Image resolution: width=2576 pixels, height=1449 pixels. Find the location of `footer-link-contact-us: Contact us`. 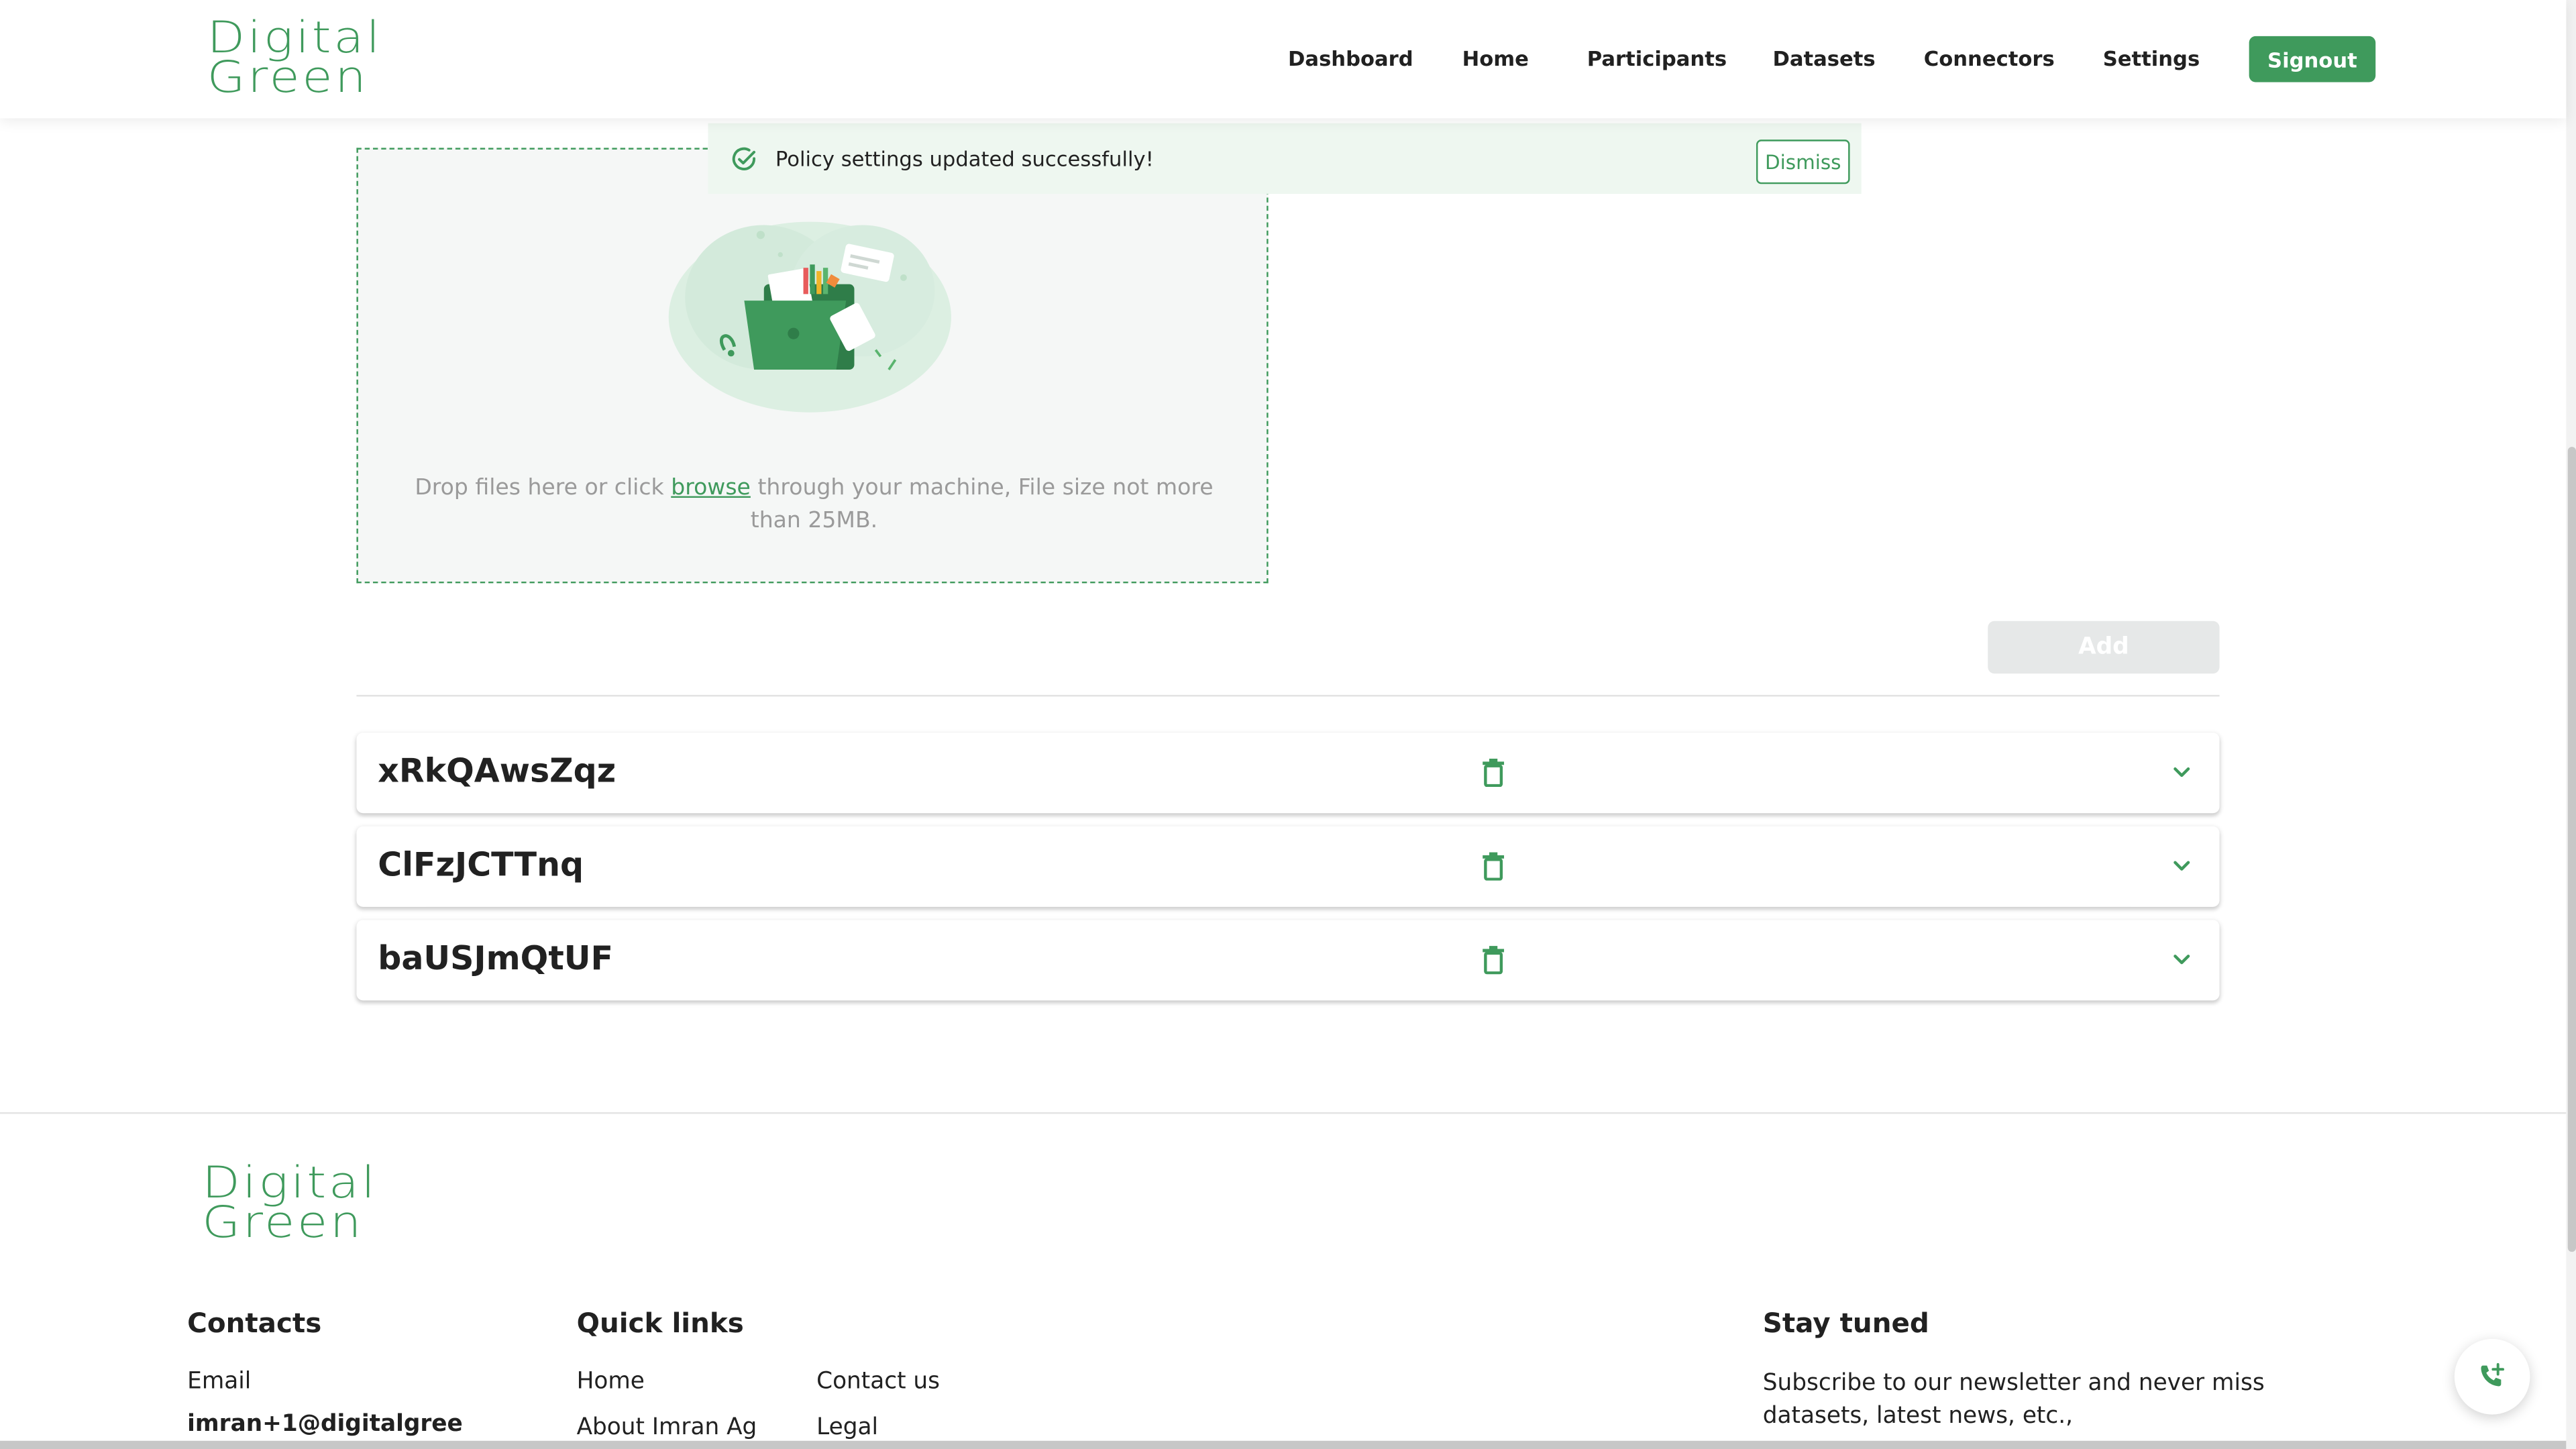

footer-link-contact-us: Contact us is located at coordinates (878, 1381).